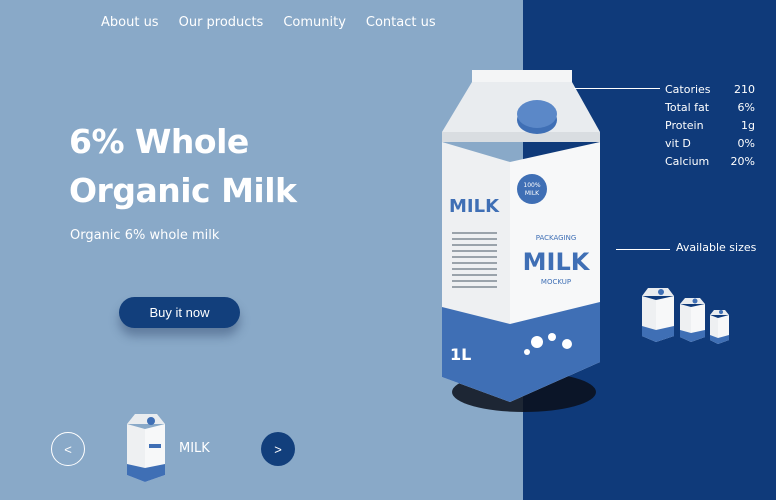 This screenshot has width=776, height=500. I want to click on nutrition-value: 1g, so click(748, 125).